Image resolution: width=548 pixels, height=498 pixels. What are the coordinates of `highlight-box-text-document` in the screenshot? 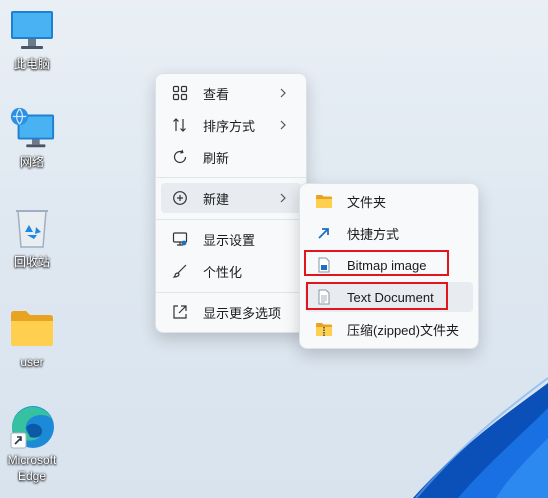 It's located at (377, 296).